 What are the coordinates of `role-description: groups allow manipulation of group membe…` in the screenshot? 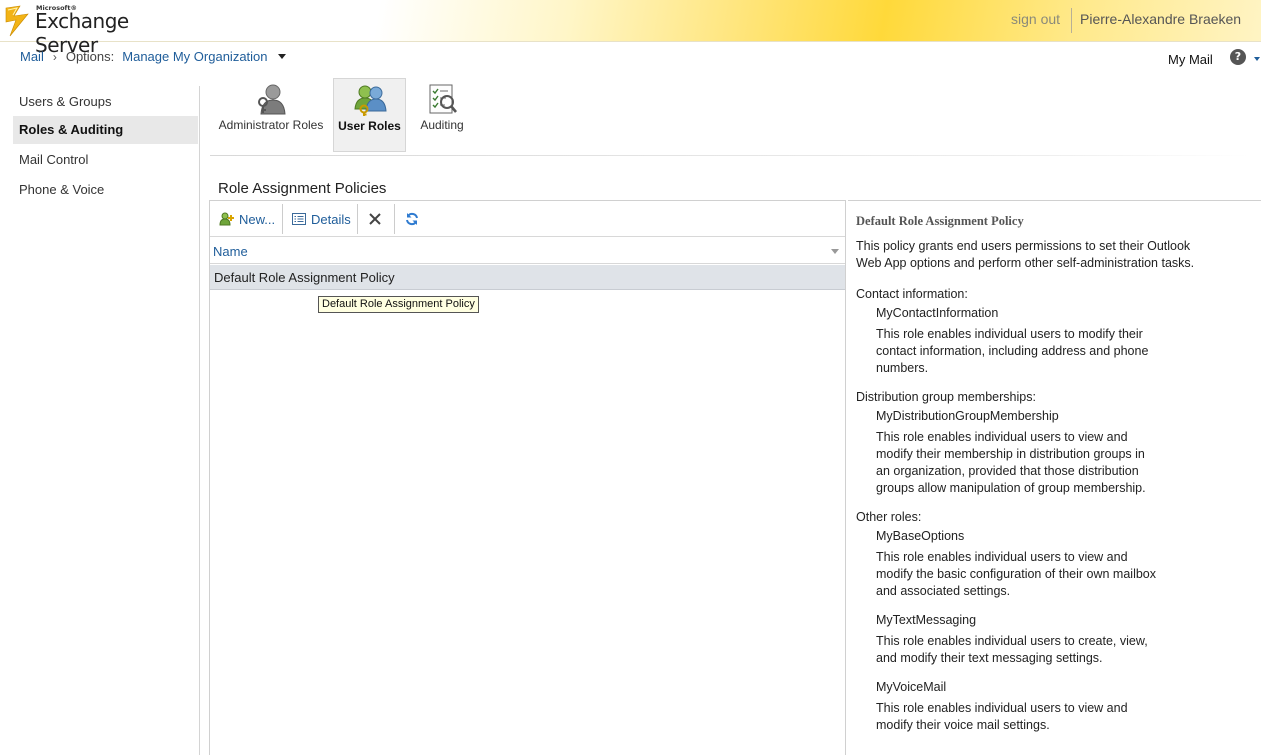 It's located at (1011, 488).